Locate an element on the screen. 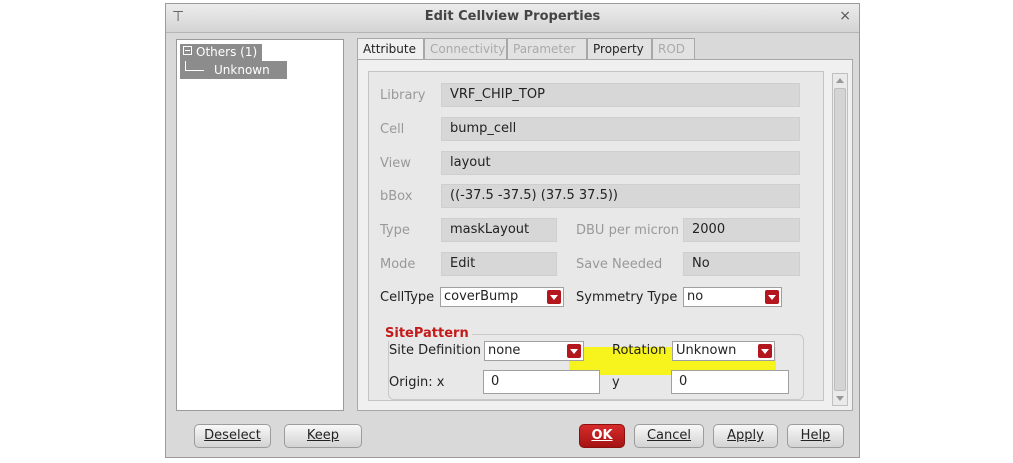 This screenshot has width=1013, height=463. mode-field: Edit is located at coordinates (499, 264).